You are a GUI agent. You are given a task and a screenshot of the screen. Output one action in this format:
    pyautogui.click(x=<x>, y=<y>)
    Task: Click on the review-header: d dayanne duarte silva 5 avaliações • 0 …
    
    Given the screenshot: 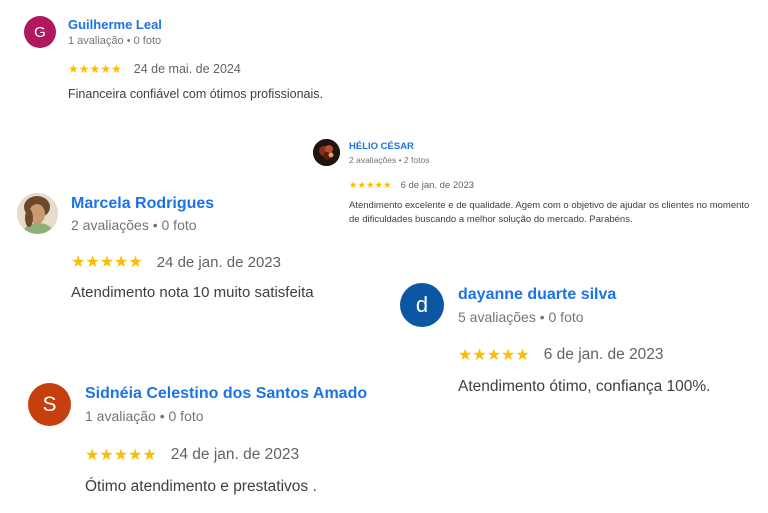 What is the action you would take?
    pyautogui.click(x=580, y=305)
    